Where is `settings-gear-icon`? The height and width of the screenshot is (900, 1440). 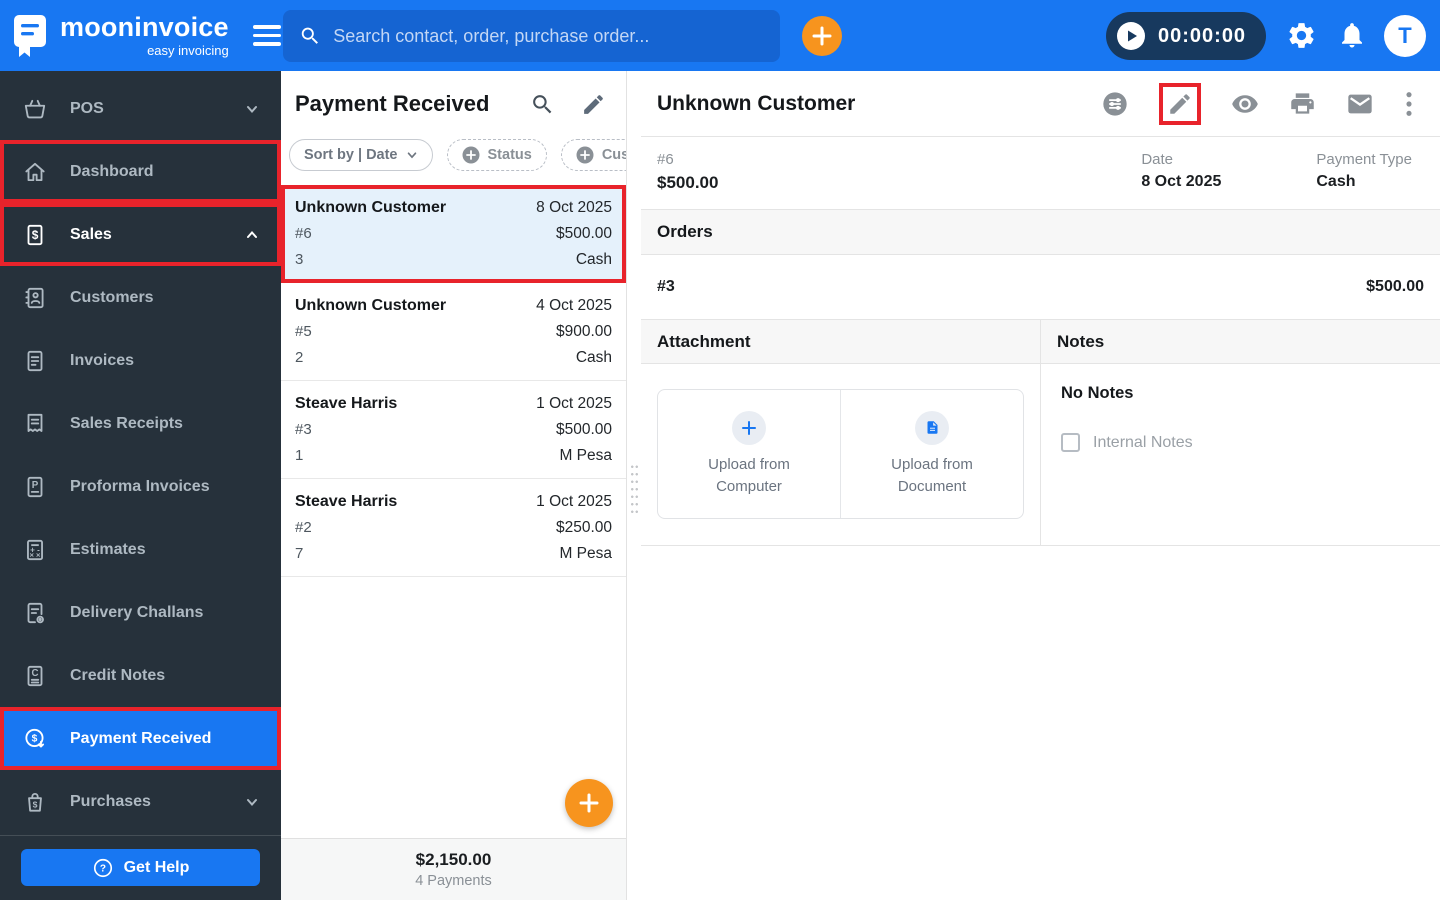
settings-gear-icon is located at coordinates (1301, 38).